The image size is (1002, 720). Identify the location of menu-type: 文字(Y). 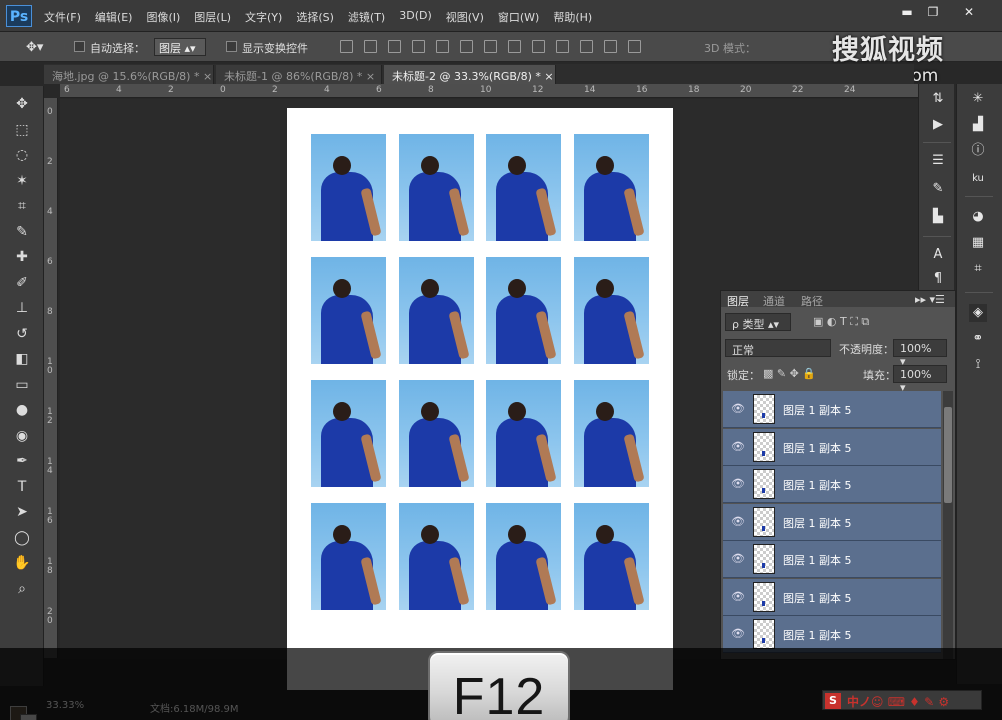
(263, 17).